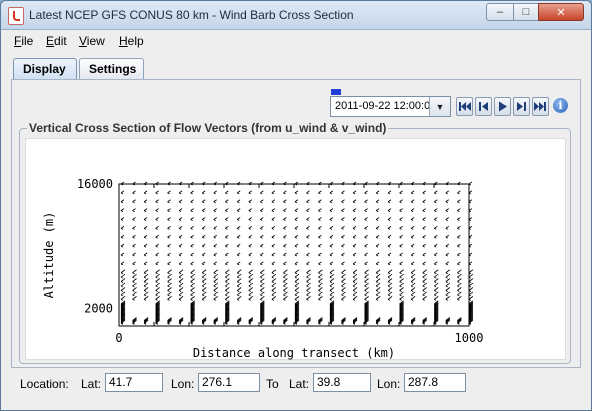 This screenshot has width=592, height=411. Describe the element at coordinates (521, 106) in the screenshot. I see `step-forward-button` at that location.